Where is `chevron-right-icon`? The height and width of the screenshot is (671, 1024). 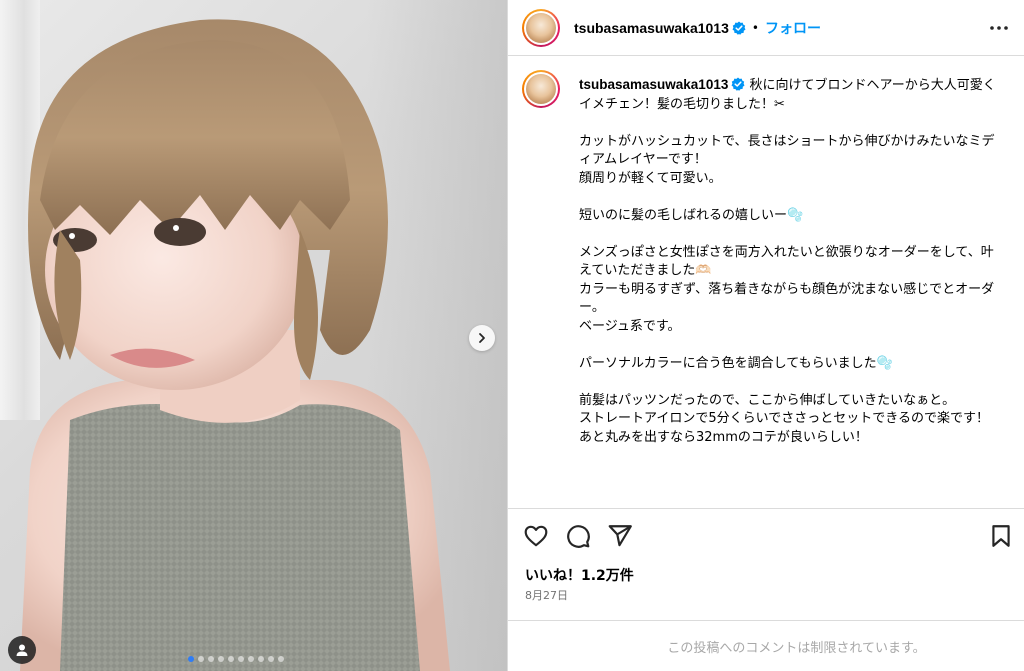 chevron-right-icon is located at coordinates (482, 338).